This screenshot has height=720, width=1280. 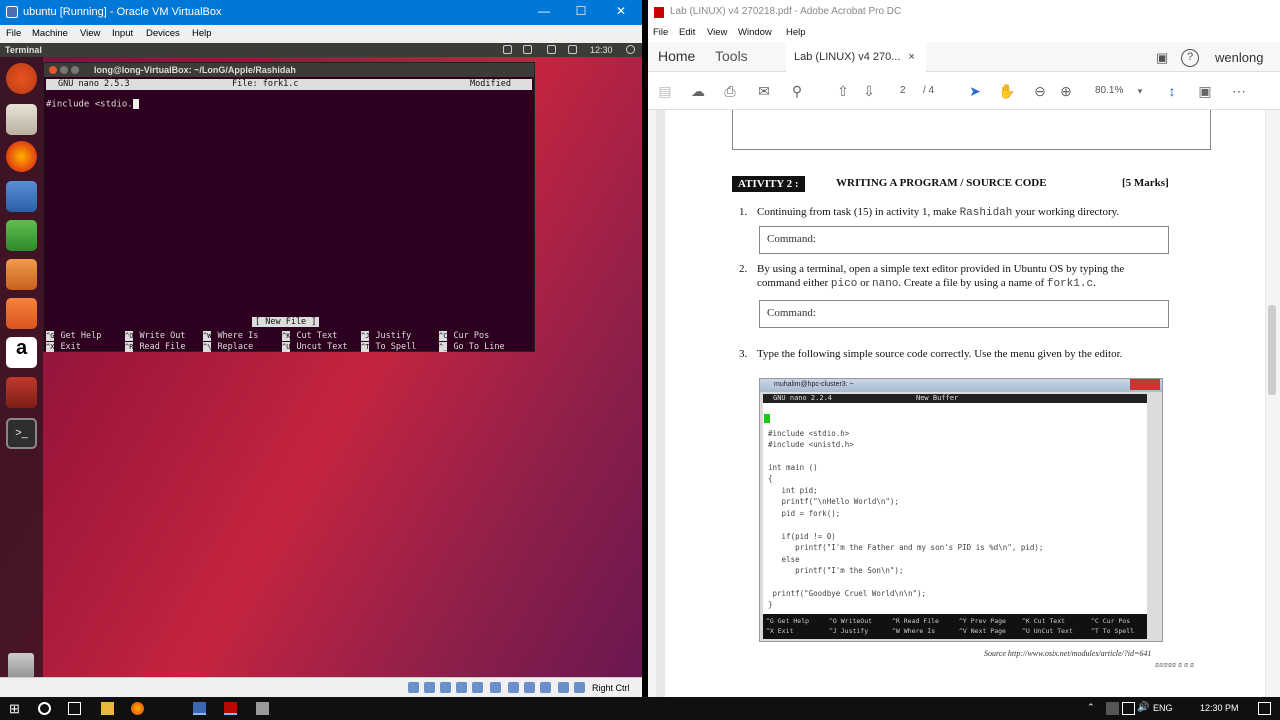 What do you see at coordinates (64, 70) in the screenshot?
I see `terminal-minimize-icon` at bounding box center [64, 70].